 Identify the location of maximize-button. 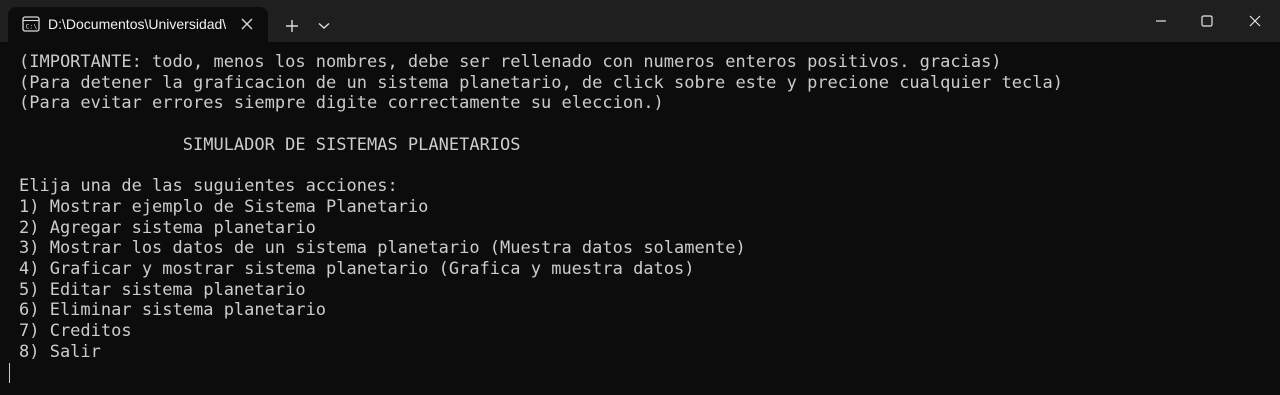
(1207, 21).